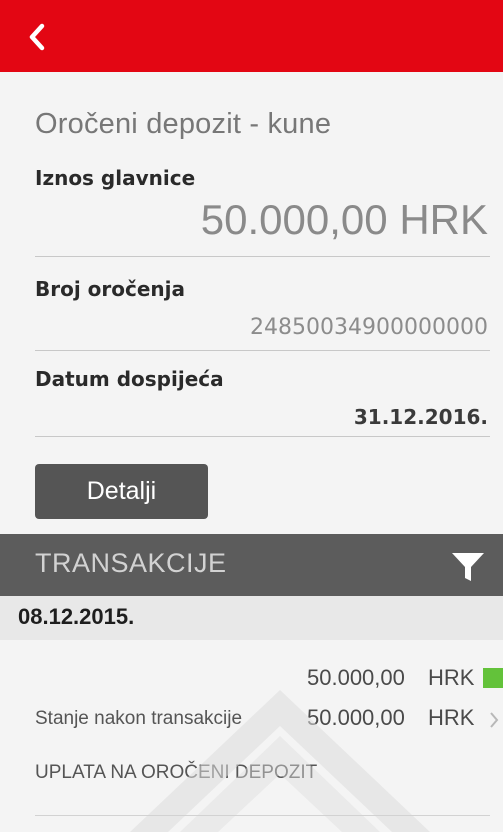 The height and width of the screenshot is (832, 503). I want to click on back-button, so click(37, 37).